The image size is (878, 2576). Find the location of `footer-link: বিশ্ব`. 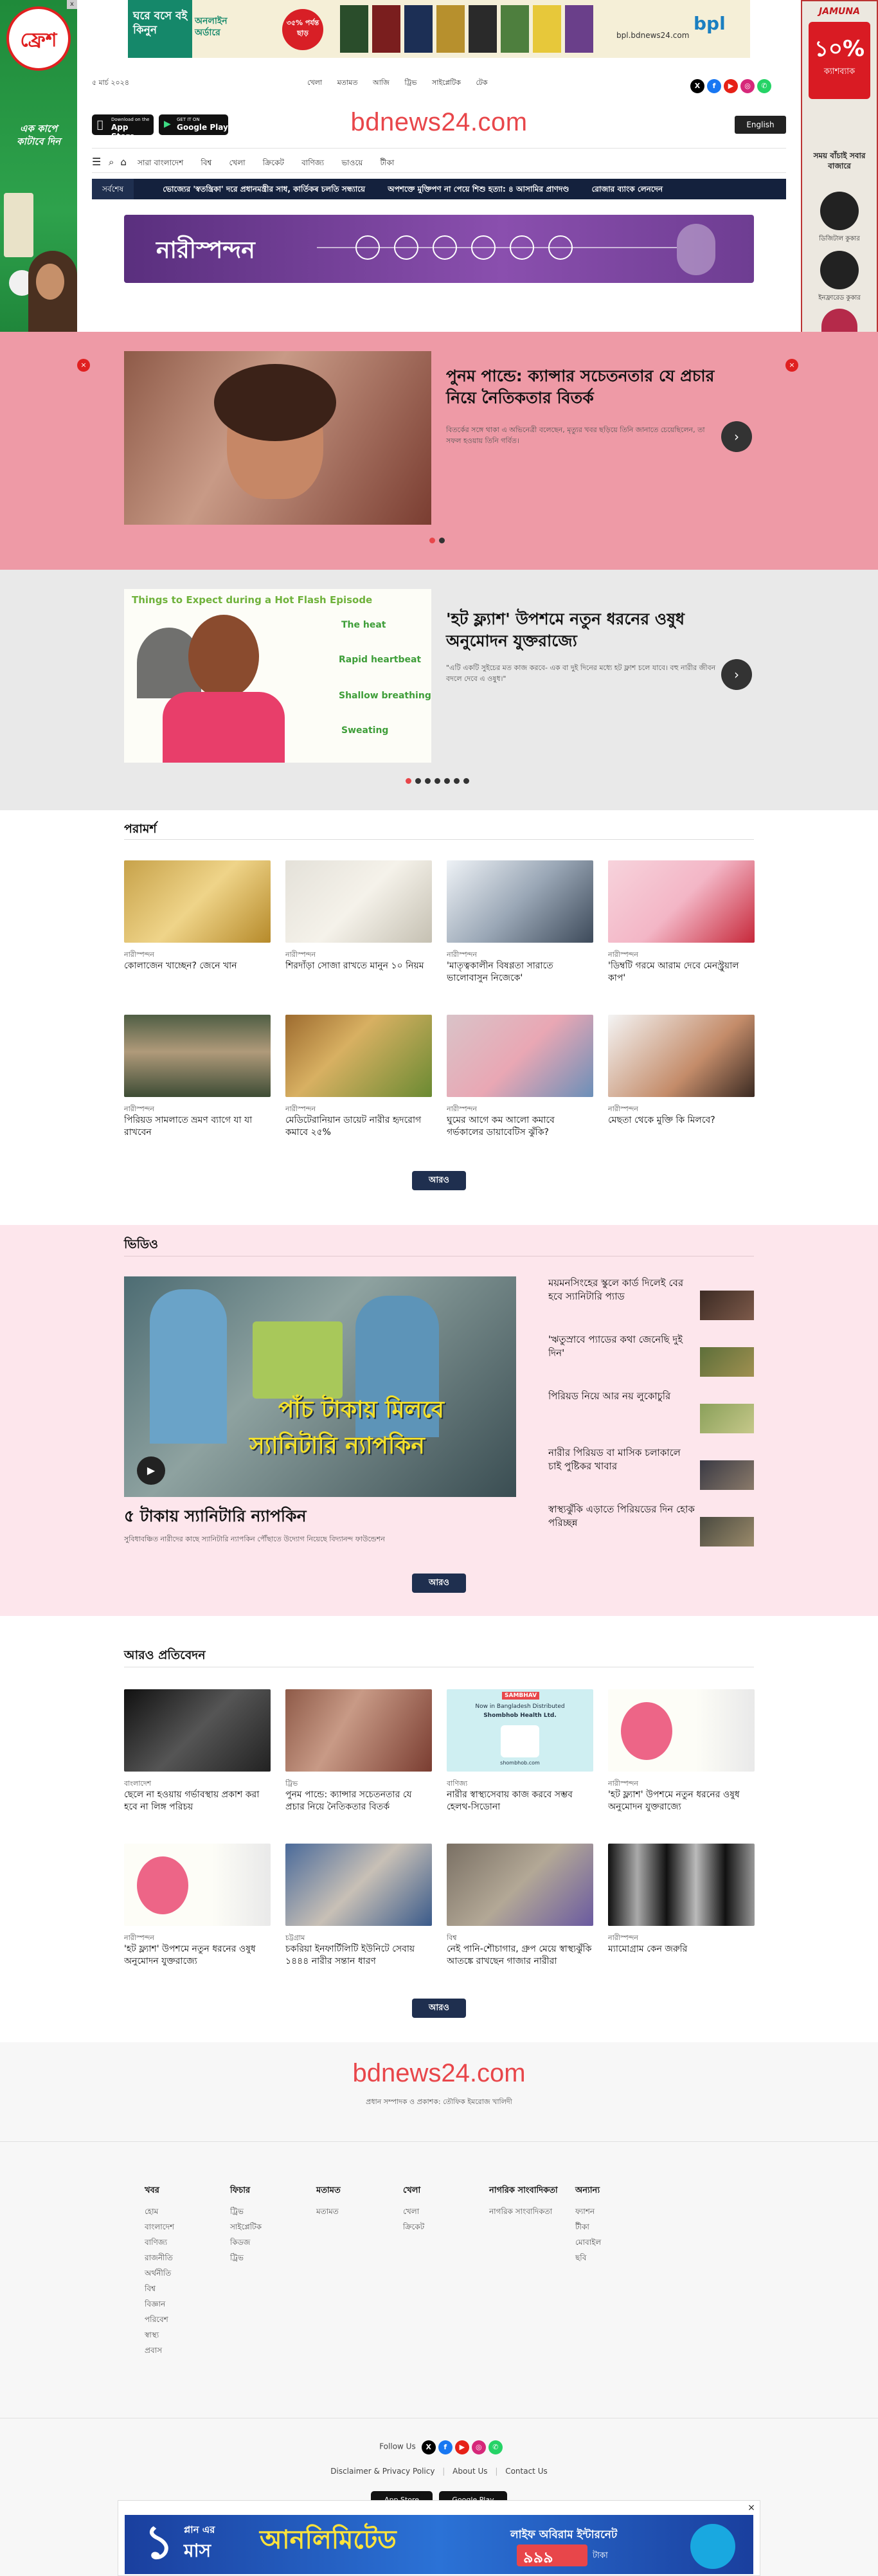

footer-link: বিশ্ব is located at coordinates (190, 2288).